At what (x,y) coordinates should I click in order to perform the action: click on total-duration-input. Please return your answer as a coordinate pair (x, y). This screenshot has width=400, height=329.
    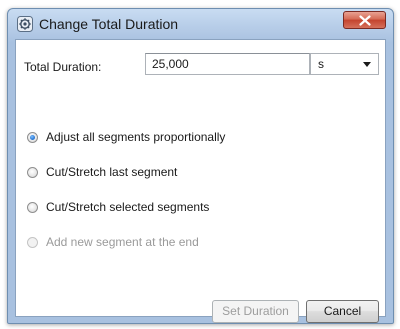
    Looking at the image, I should click on (227, 64).